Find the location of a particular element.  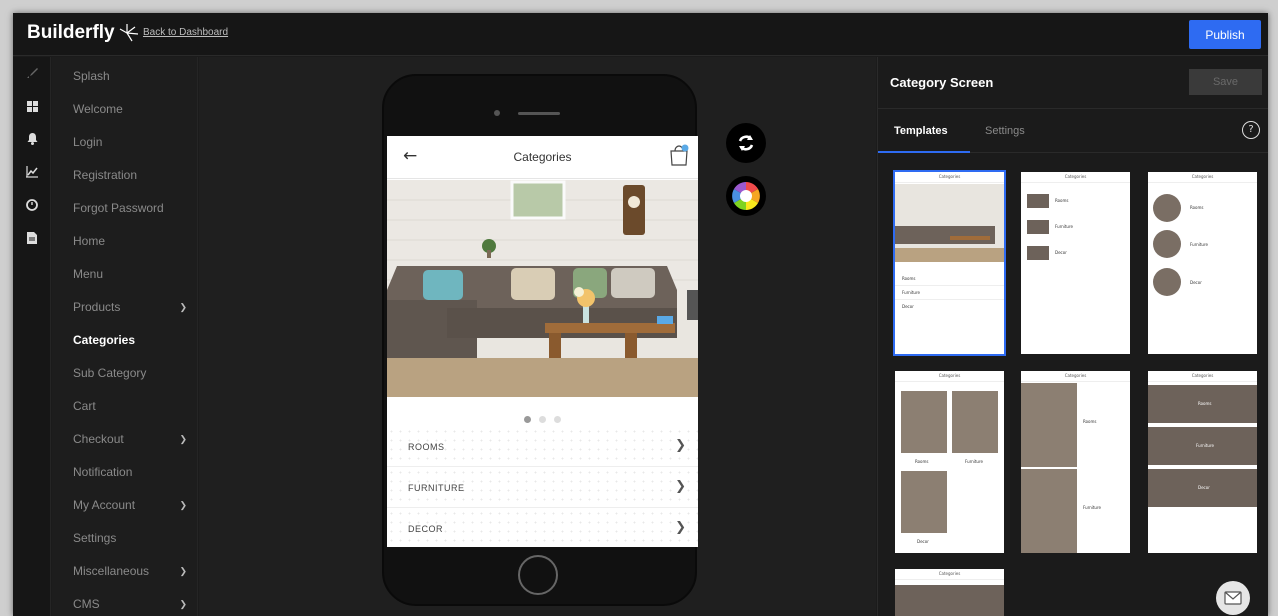

panel-tabs: Templates Settings ? is located at coordinates (1073, 130).